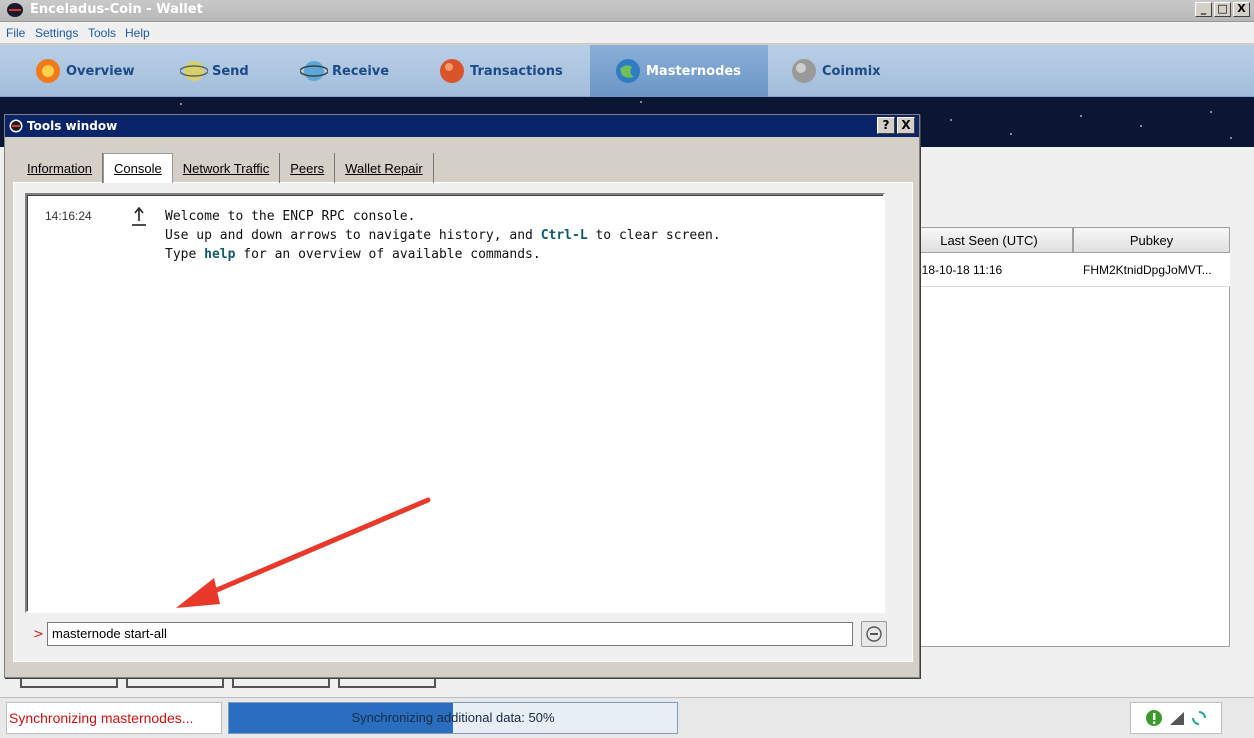 The image size is (1254, 738). I want to click on receive-icon, so click(314, 71).